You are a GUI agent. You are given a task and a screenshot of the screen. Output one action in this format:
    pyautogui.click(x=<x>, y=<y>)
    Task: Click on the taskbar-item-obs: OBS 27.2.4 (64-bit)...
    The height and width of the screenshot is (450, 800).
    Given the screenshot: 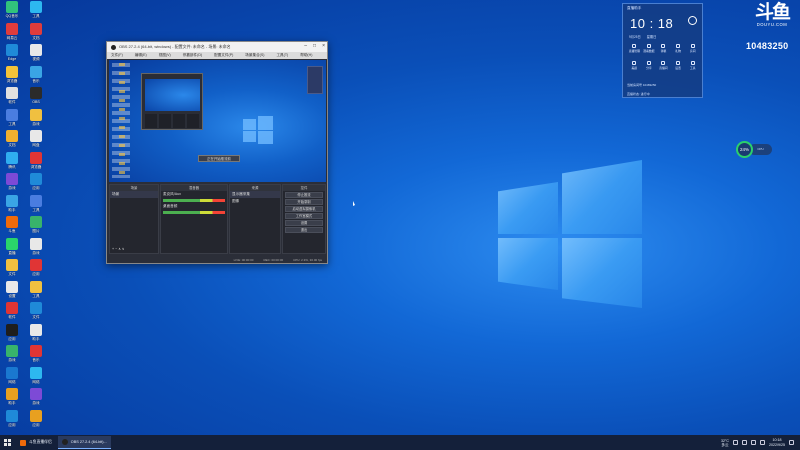 What is the action you would take?
    pyautogui.click(x=84, y=442)
    